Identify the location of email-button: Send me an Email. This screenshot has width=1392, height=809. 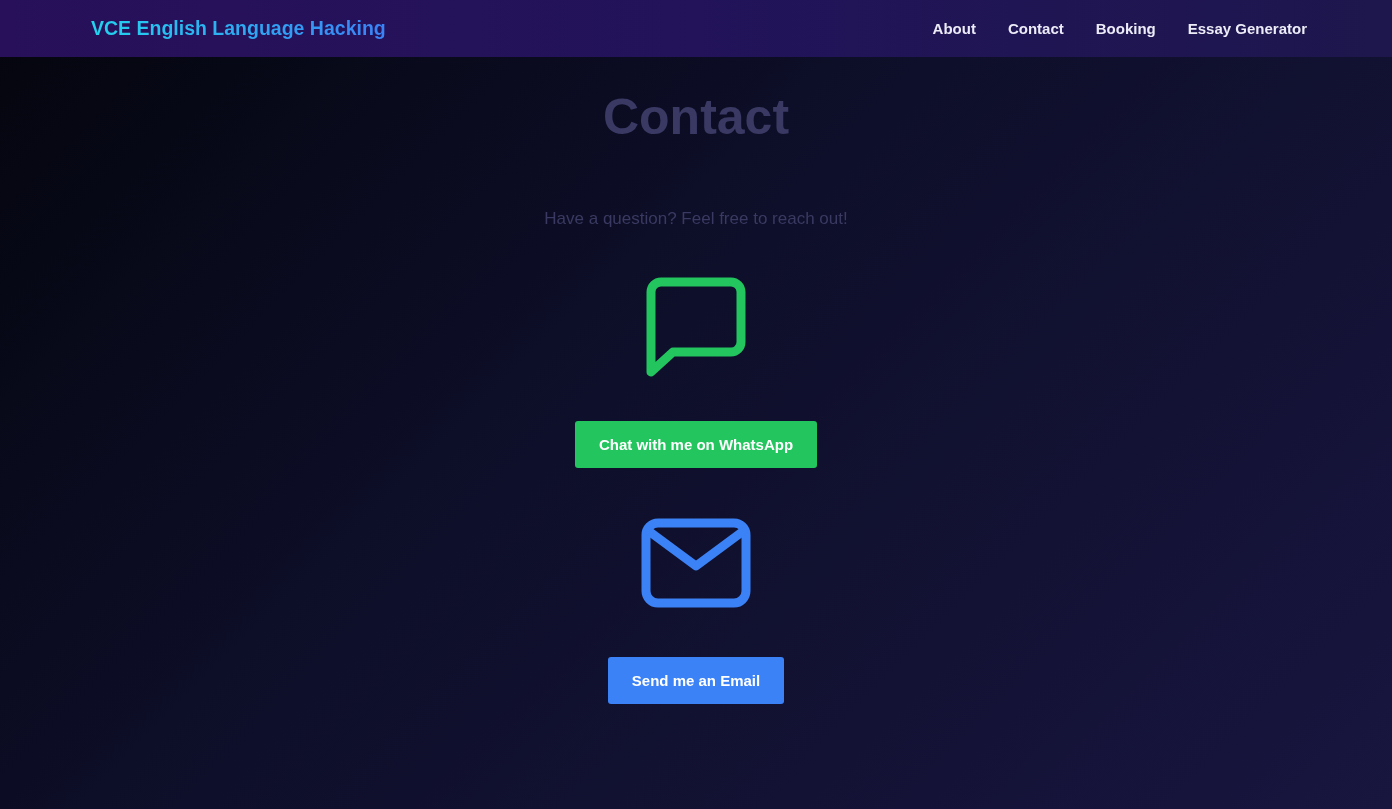
(696, 680).